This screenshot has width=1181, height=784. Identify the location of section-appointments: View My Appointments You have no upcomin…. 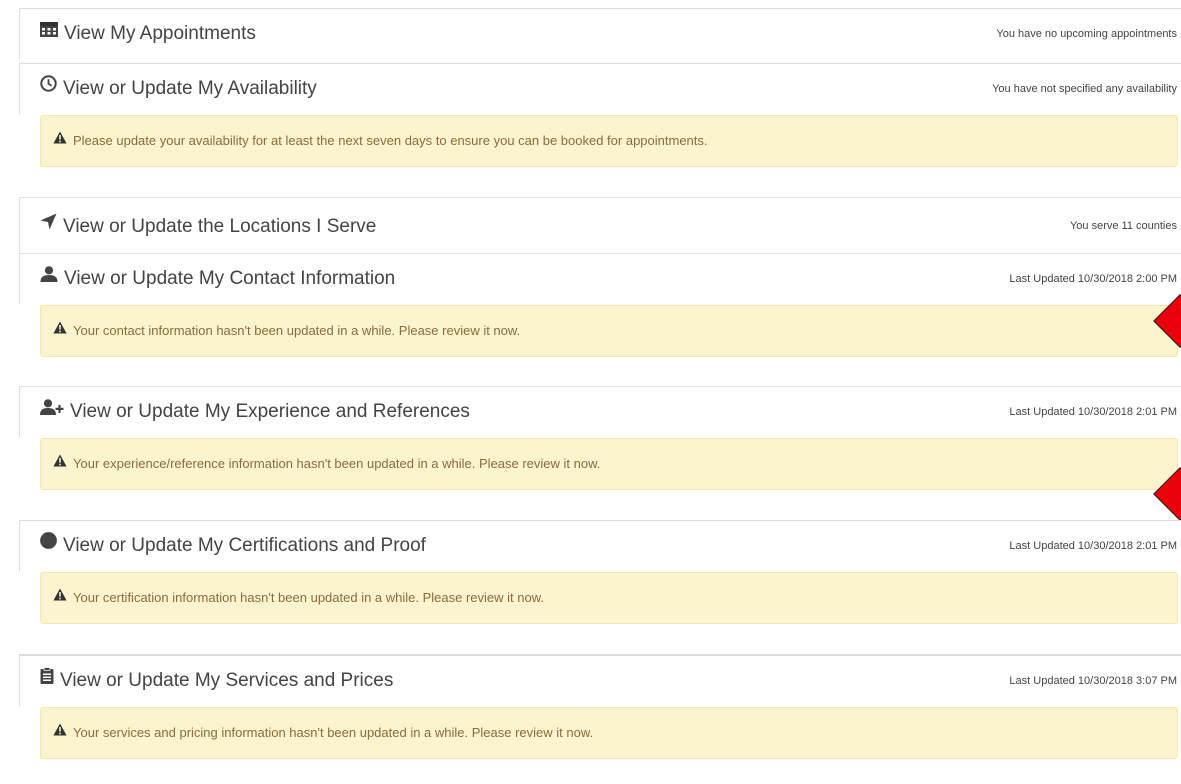
(600, 33).